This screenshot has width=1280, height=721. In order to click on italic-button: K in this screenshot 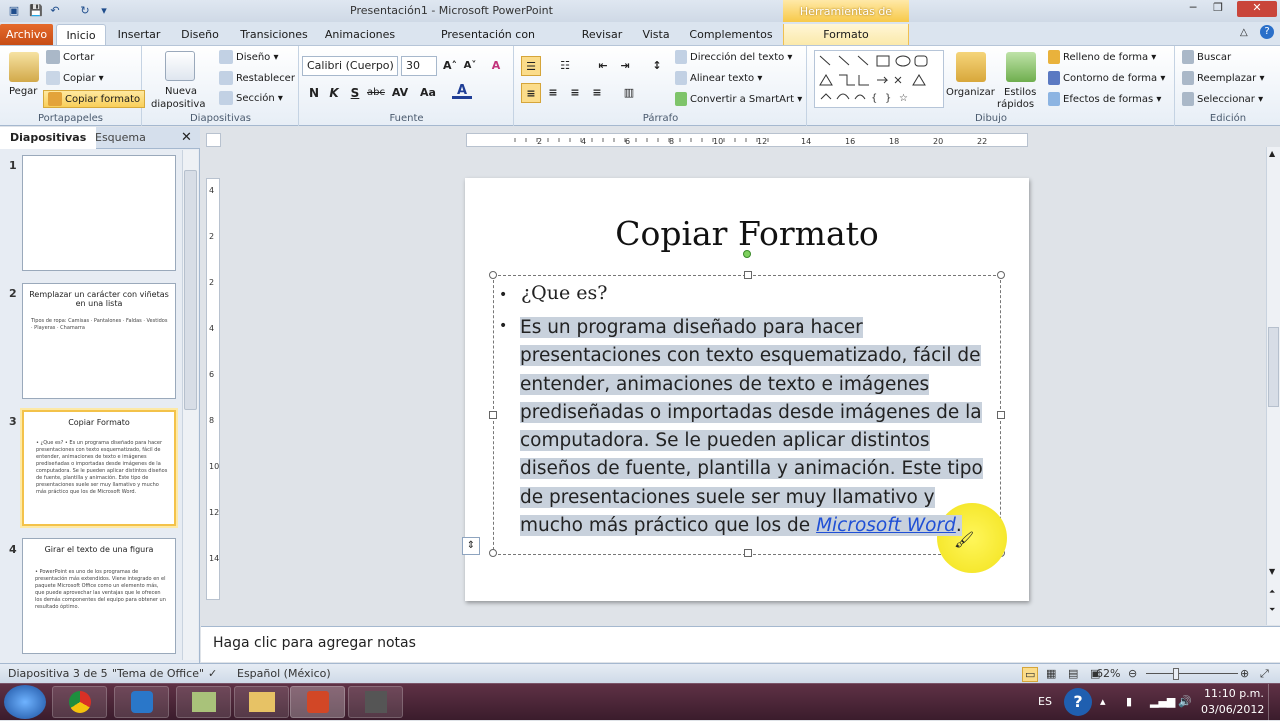, I will do `click(334, 93)`.